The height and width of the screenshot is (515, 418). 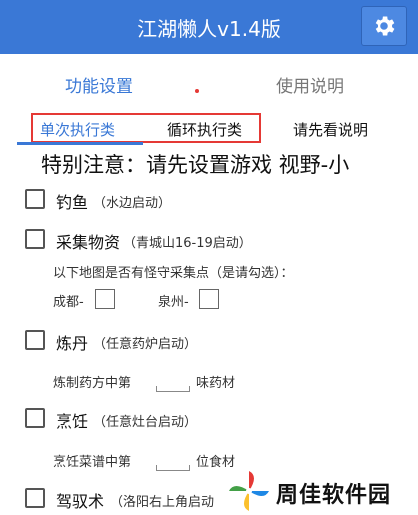 I want to click on alchemy-checkbox, so click(x=35, y=340).